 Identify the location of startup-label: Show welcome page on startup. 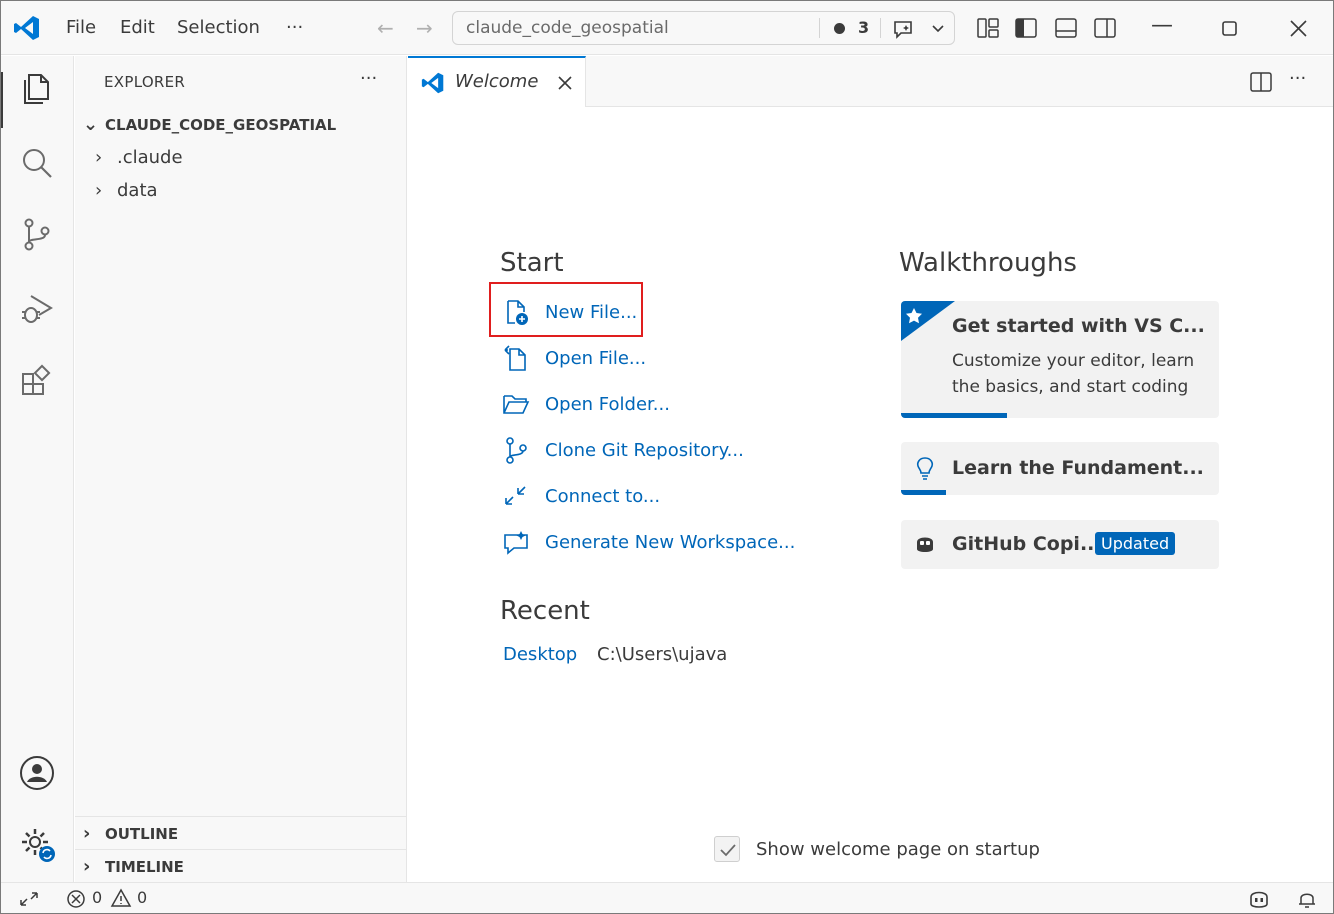
(898, 849).